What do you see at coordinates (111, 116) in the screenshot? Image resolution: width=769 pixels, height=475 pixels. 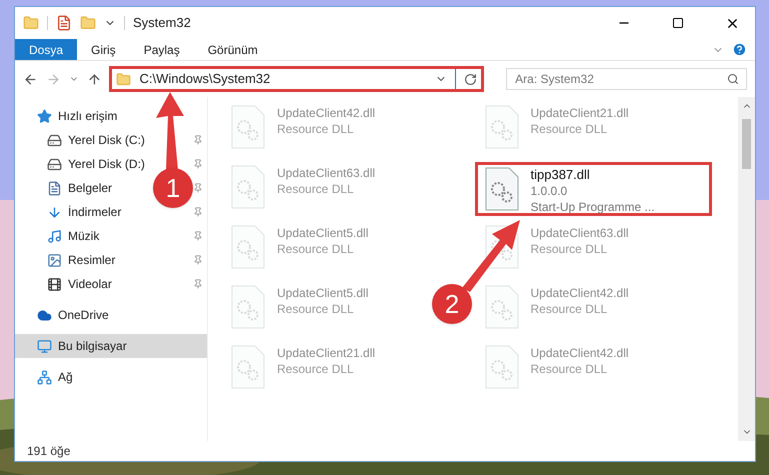 I see `nav-item: Hızlı erişim` at bounding box center [111, 116].